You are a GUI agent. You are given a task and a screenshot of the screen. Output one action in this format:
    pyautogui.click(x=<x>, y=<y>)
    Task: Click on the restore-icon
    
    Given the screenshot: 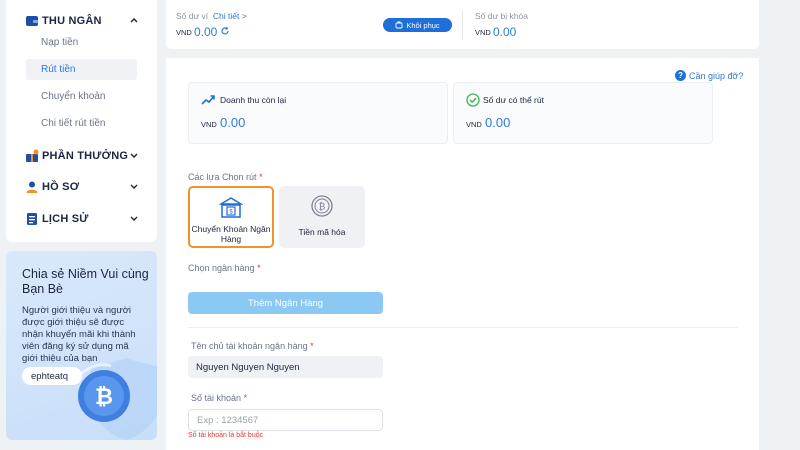 What is the action you would take?
    pyautogui.click(x=399, y=25)
    